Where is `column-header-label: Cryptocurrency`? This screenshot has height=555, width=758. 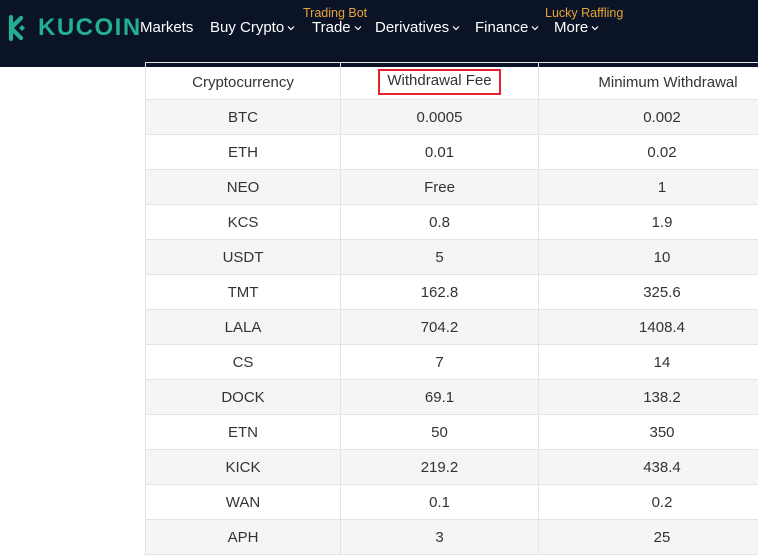
column-header-label: Cryptocurrency is located at coordinates (243, 82).